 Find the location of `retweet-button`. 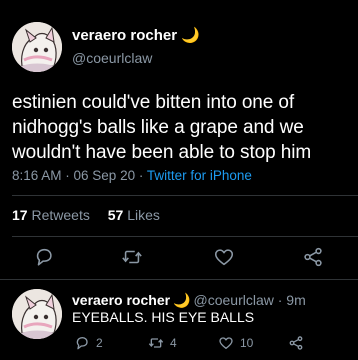

retweet-button is located at coordinates (132, 257).